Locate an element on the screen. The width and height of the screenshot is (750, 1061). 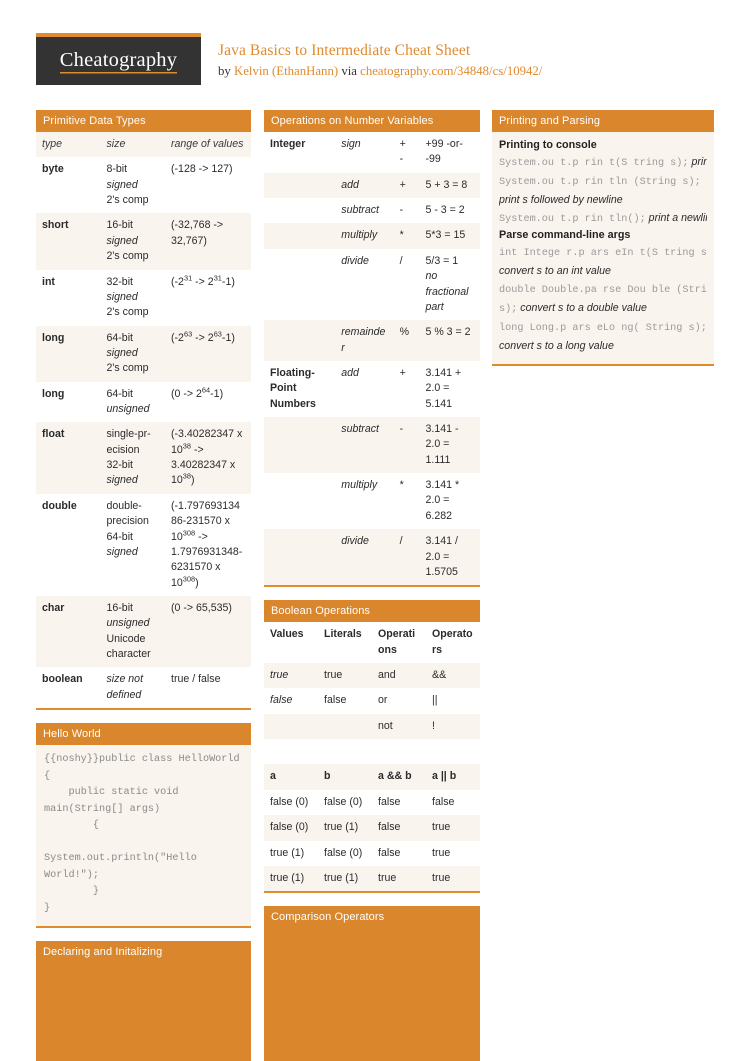
table-header-row: Values Literals Operations Operators is located at coordinates (372, 642).